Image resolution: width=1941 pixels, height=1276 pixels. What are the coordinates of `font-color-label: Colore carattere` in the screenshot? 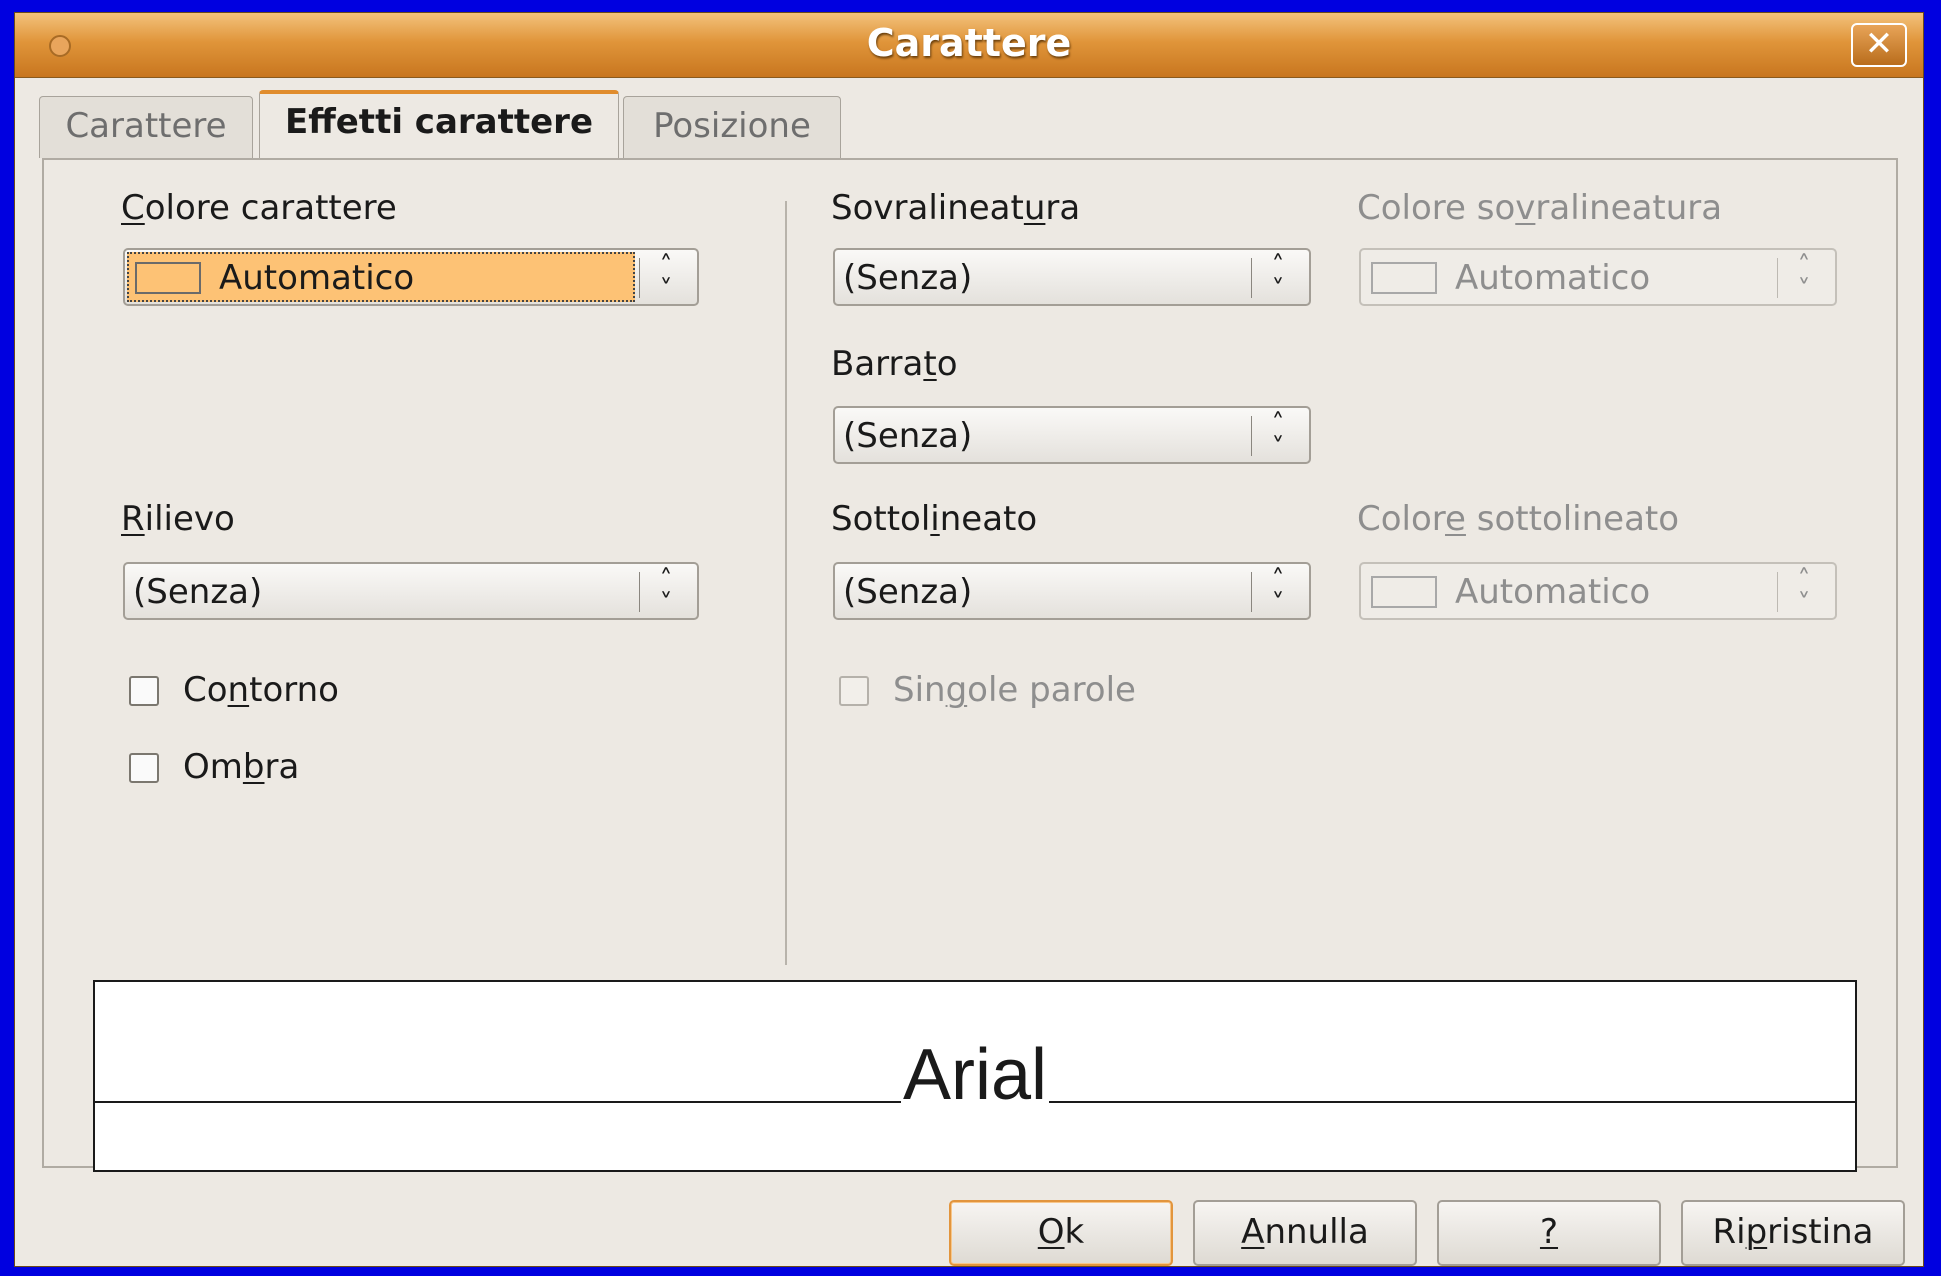 It's located at (259, 208).